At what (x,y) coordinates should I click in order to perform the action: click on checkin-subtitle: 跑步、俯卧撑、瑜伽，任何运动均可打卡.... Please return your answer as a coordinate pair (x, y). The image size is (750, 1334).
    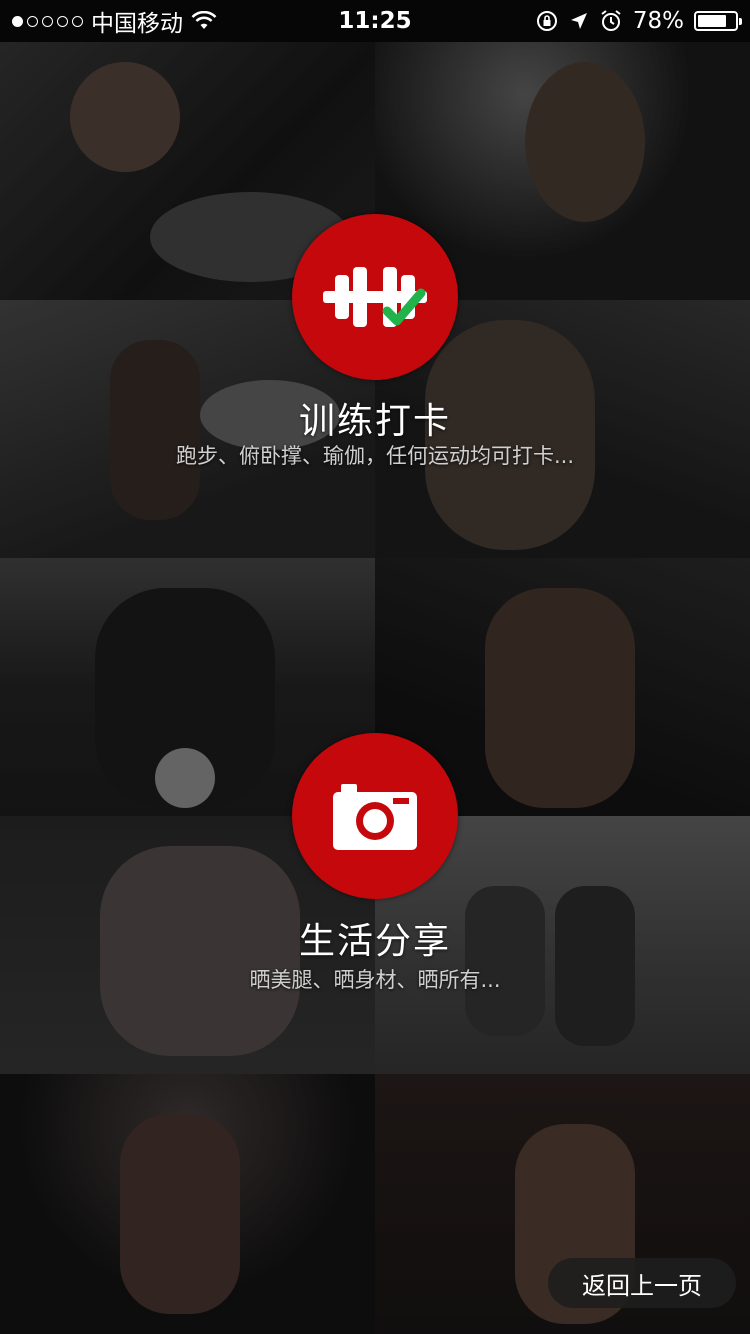
    Looking at the image, I should click on (375, 456).